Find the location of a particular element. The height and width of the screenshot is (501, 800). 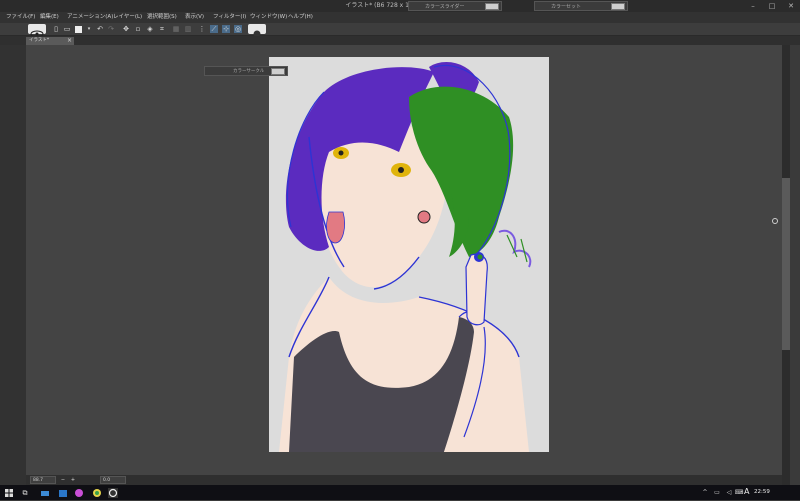

document-tab-bar: イラスト* × is located at coordinates (400, 40).